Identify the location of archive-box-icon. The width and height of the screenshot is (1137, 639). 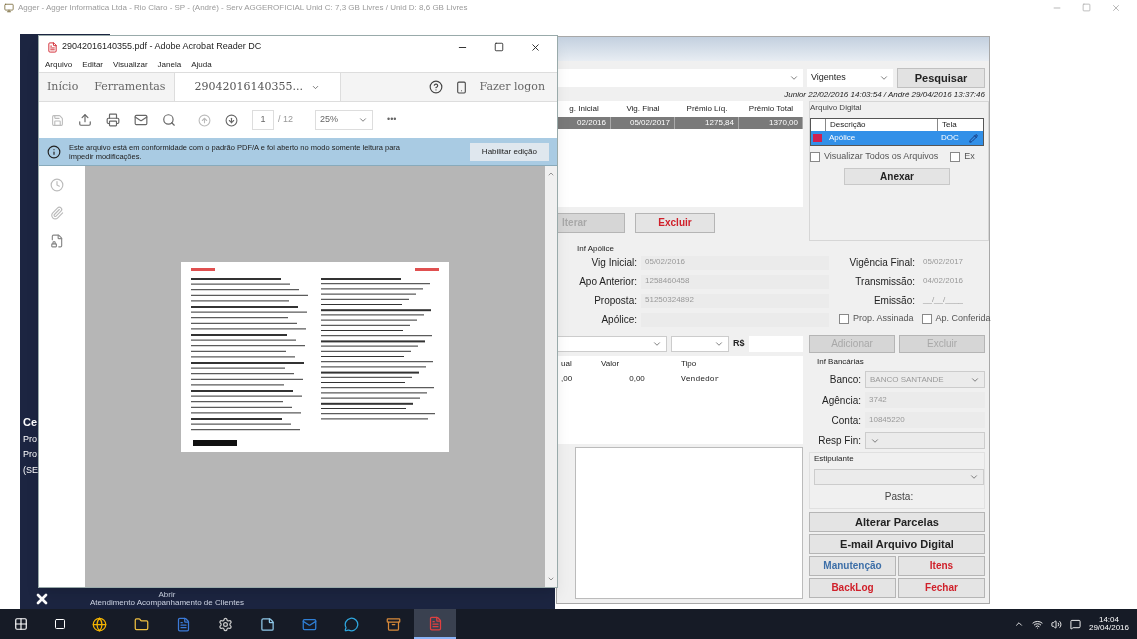
(393, 624).